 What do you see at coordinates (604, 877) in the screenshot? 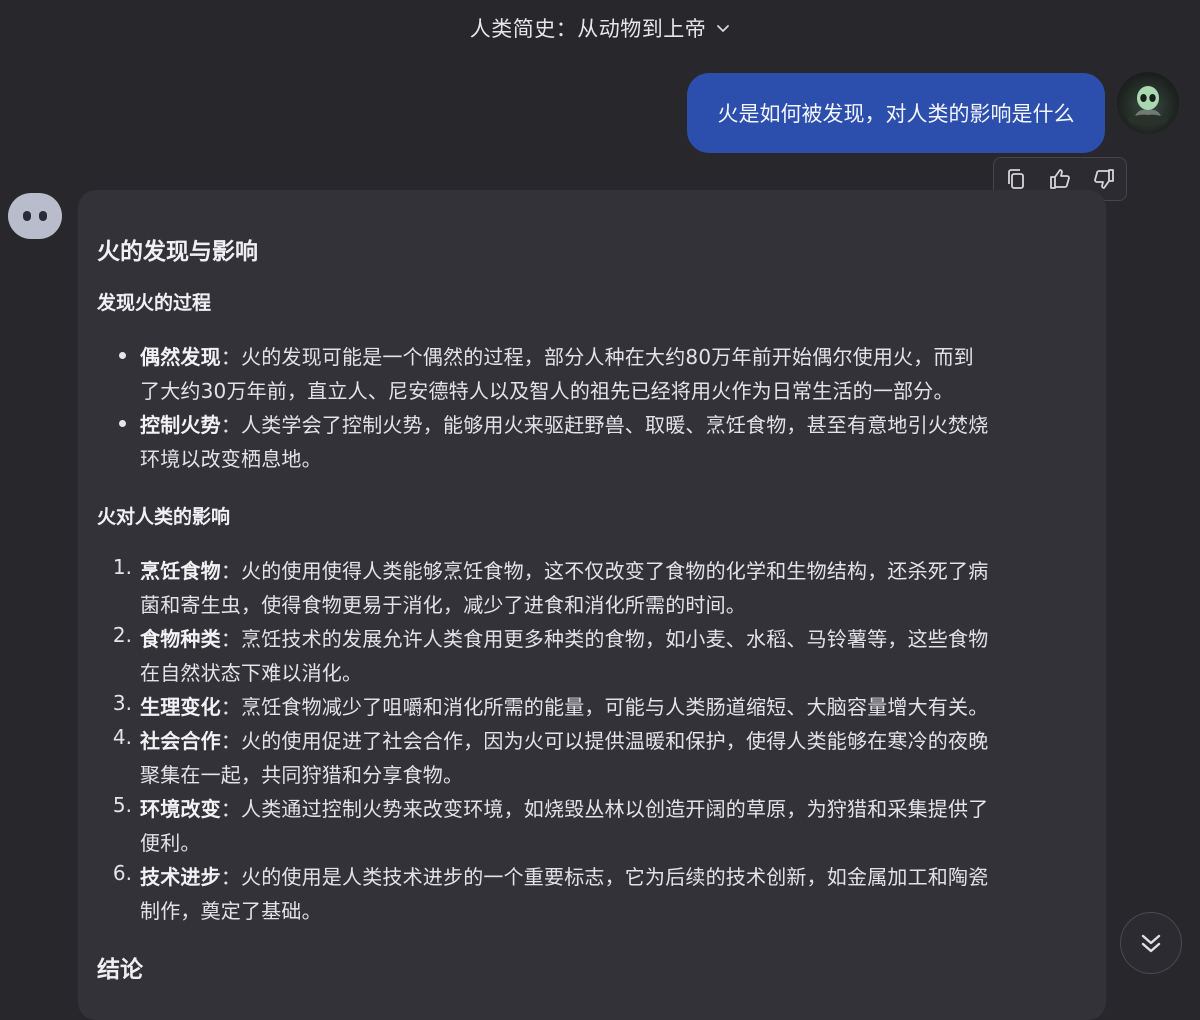
I see `item-text: ：火的使用是人类技术进步的一个重要标志，它为后续的技术创新，如金属加工和陶瓷` at bounding box center [604, 877].